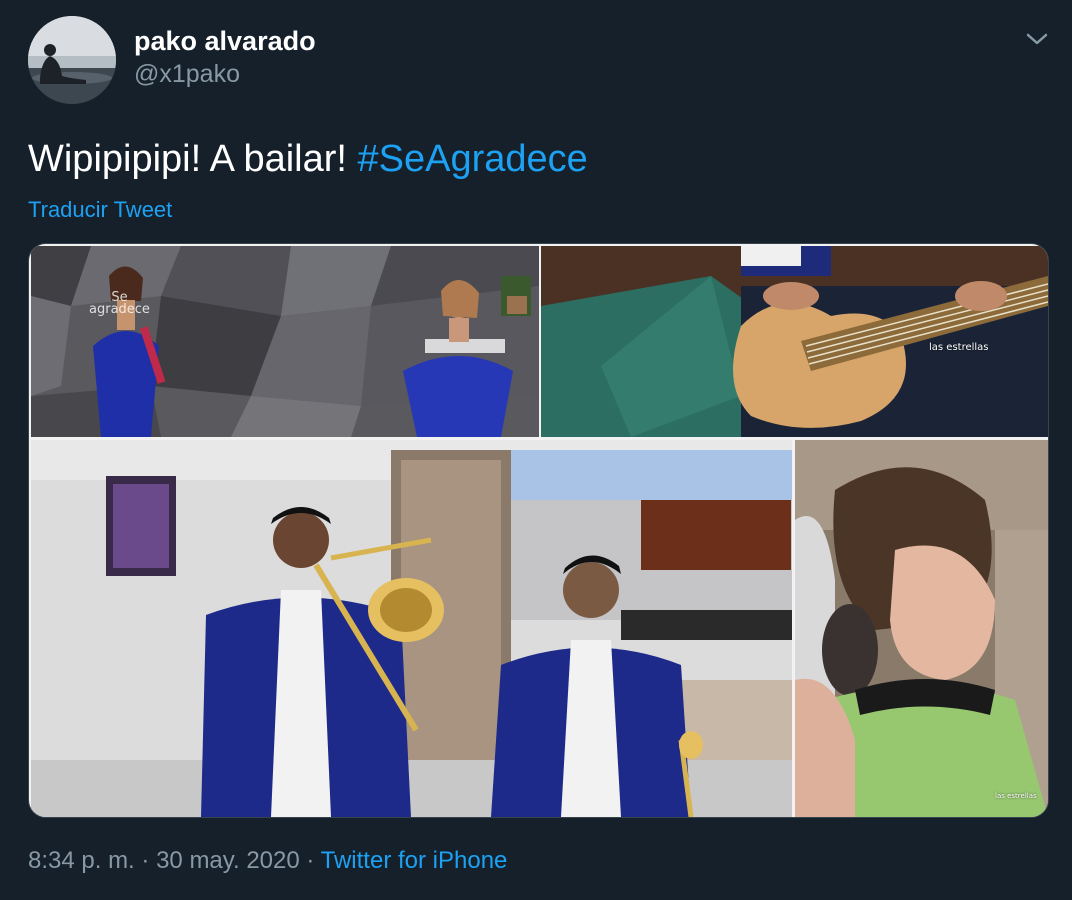 Image resolution: width=1072 pixels, height=900 pixels. What do you see at coordinates (414, 860) in the screenshot?
I see `tweet-source-link: Twitter for iPhone` at bounding box center [414, 860].